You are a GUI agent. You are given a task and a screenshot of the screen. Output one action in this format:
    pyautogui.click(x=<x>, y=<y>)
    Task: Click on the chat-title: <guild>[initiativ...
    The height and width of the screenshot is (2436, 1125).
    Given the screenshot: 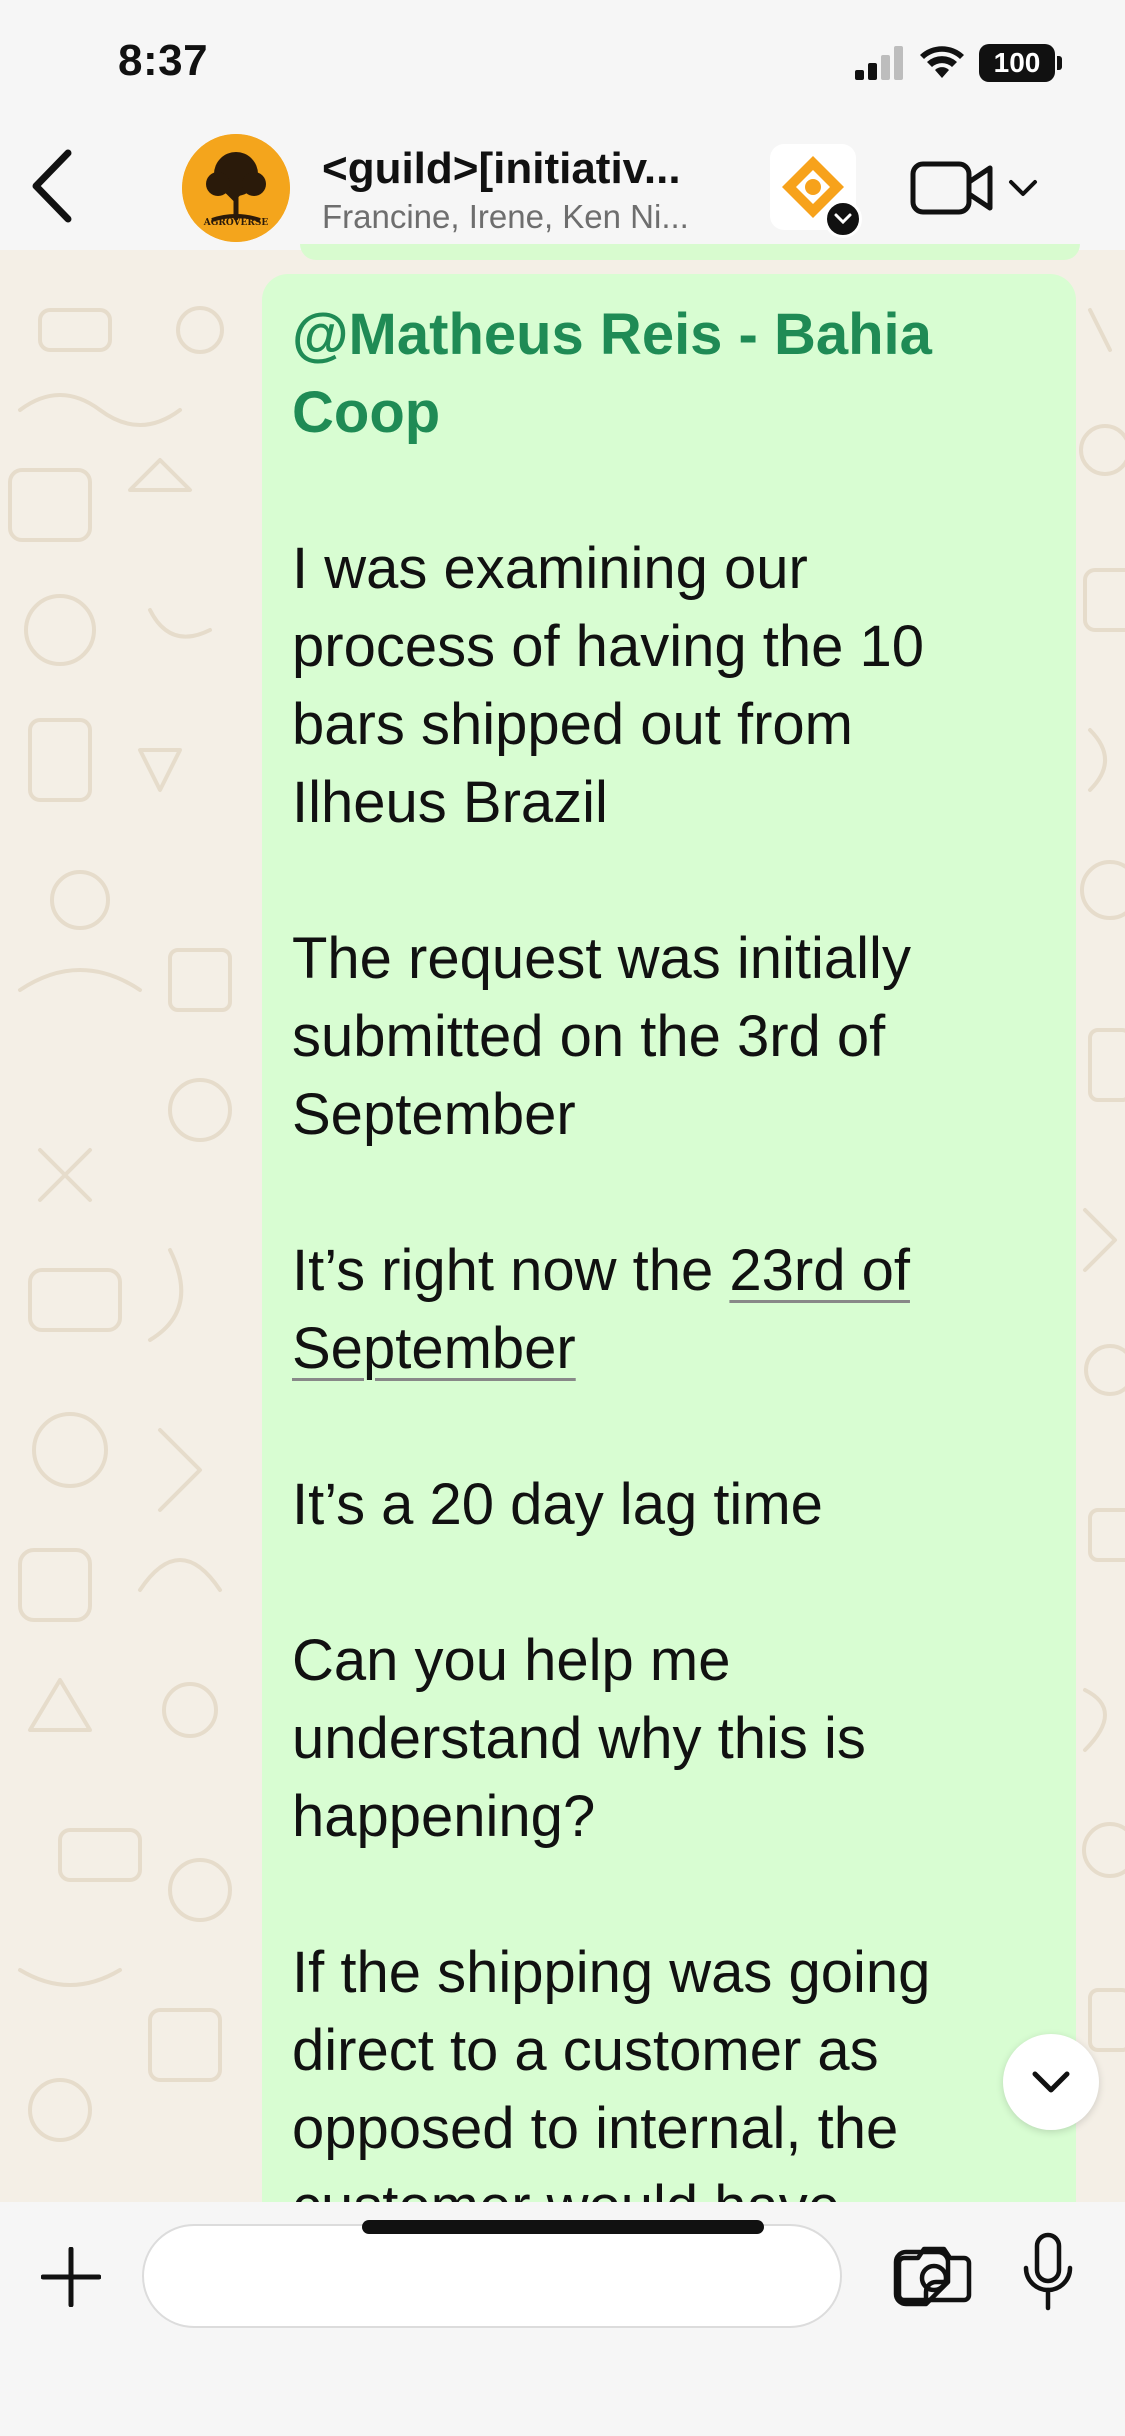 What is the action you would take?
    pyautogui.click(x=532, y=169)
    